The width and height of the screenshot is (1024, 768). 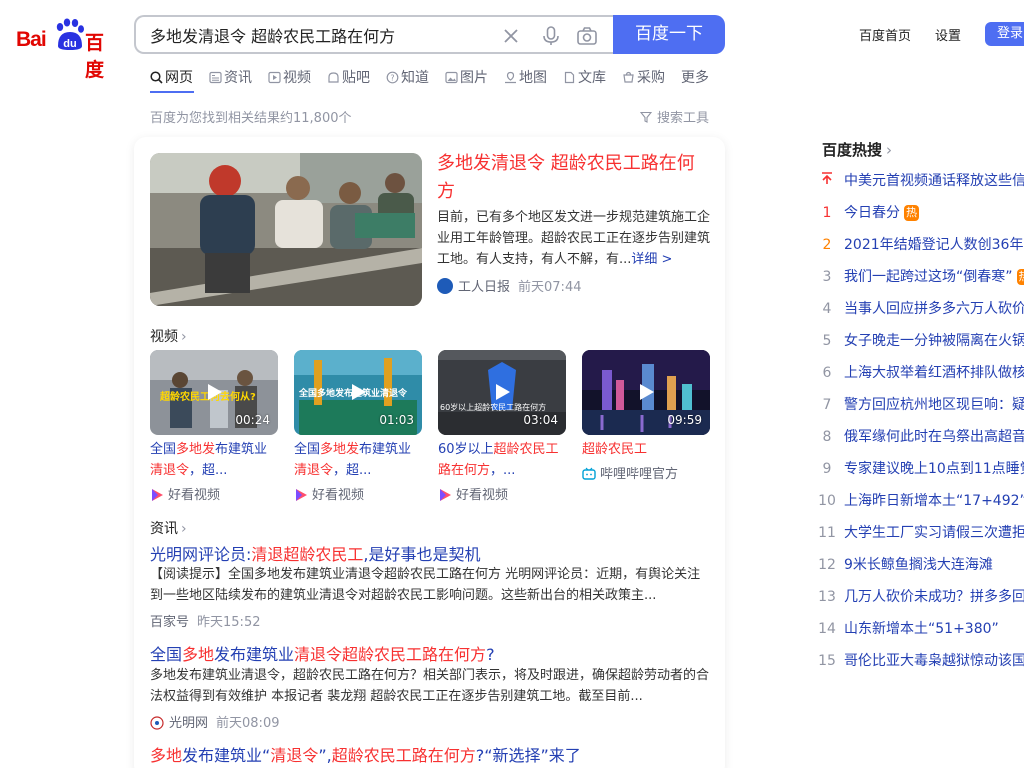 What do you see at coordinates (615, 449) in the screenshot?
I see `title-highlight: 超龄农民工` at bounding box center [615, 449].